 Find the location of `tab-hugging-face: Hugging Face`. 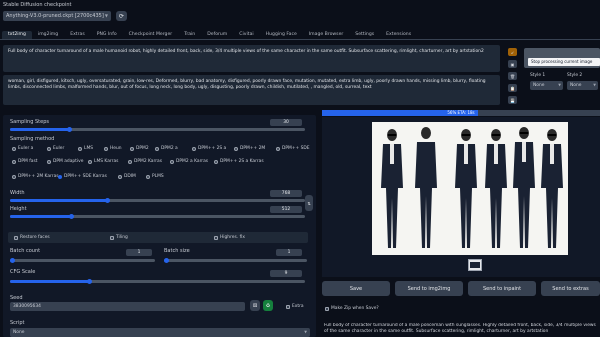

tab-hugging-face: Hugging Face is located at coordinates (281, 35).